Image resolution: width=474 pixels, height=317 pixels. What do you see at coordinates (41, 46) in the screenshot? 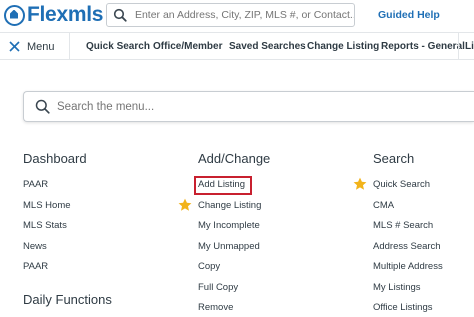
I see `menu-label: Menu` at bounding box center [41, 46].